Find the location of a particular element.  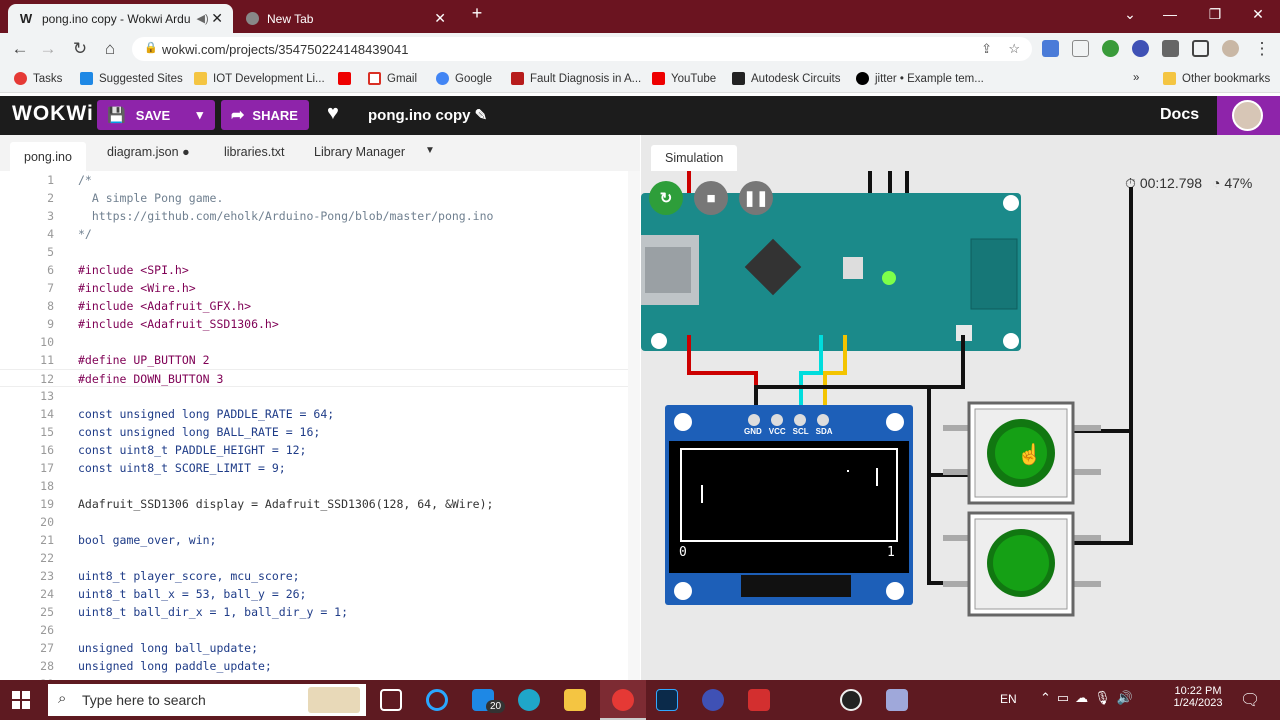

more-bookmarks-icon: » is located at coordinates (1136, 78).